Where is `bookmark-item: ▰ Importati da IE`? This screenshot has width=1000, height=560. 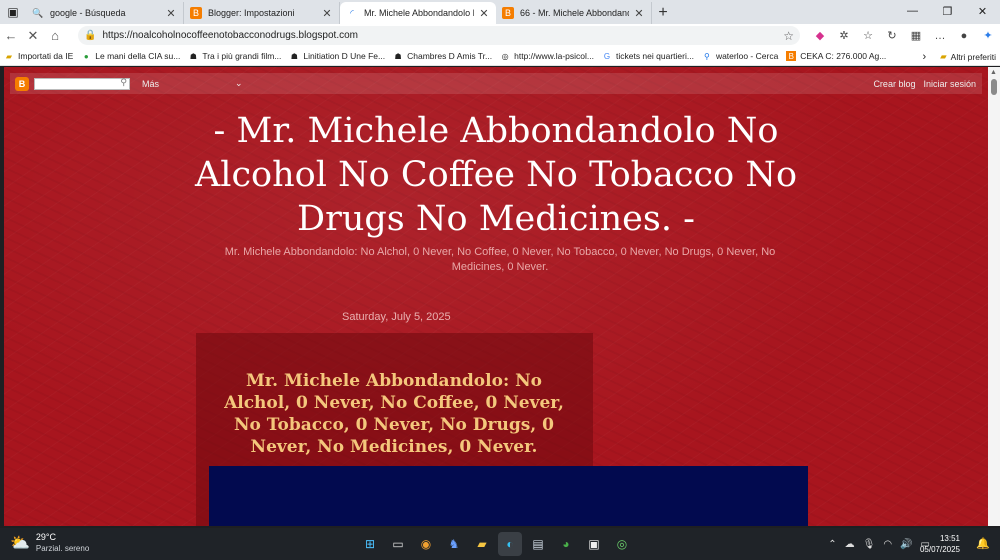 bookmark-item: ▰ Importati da IE is located at coordinates (38, 56).